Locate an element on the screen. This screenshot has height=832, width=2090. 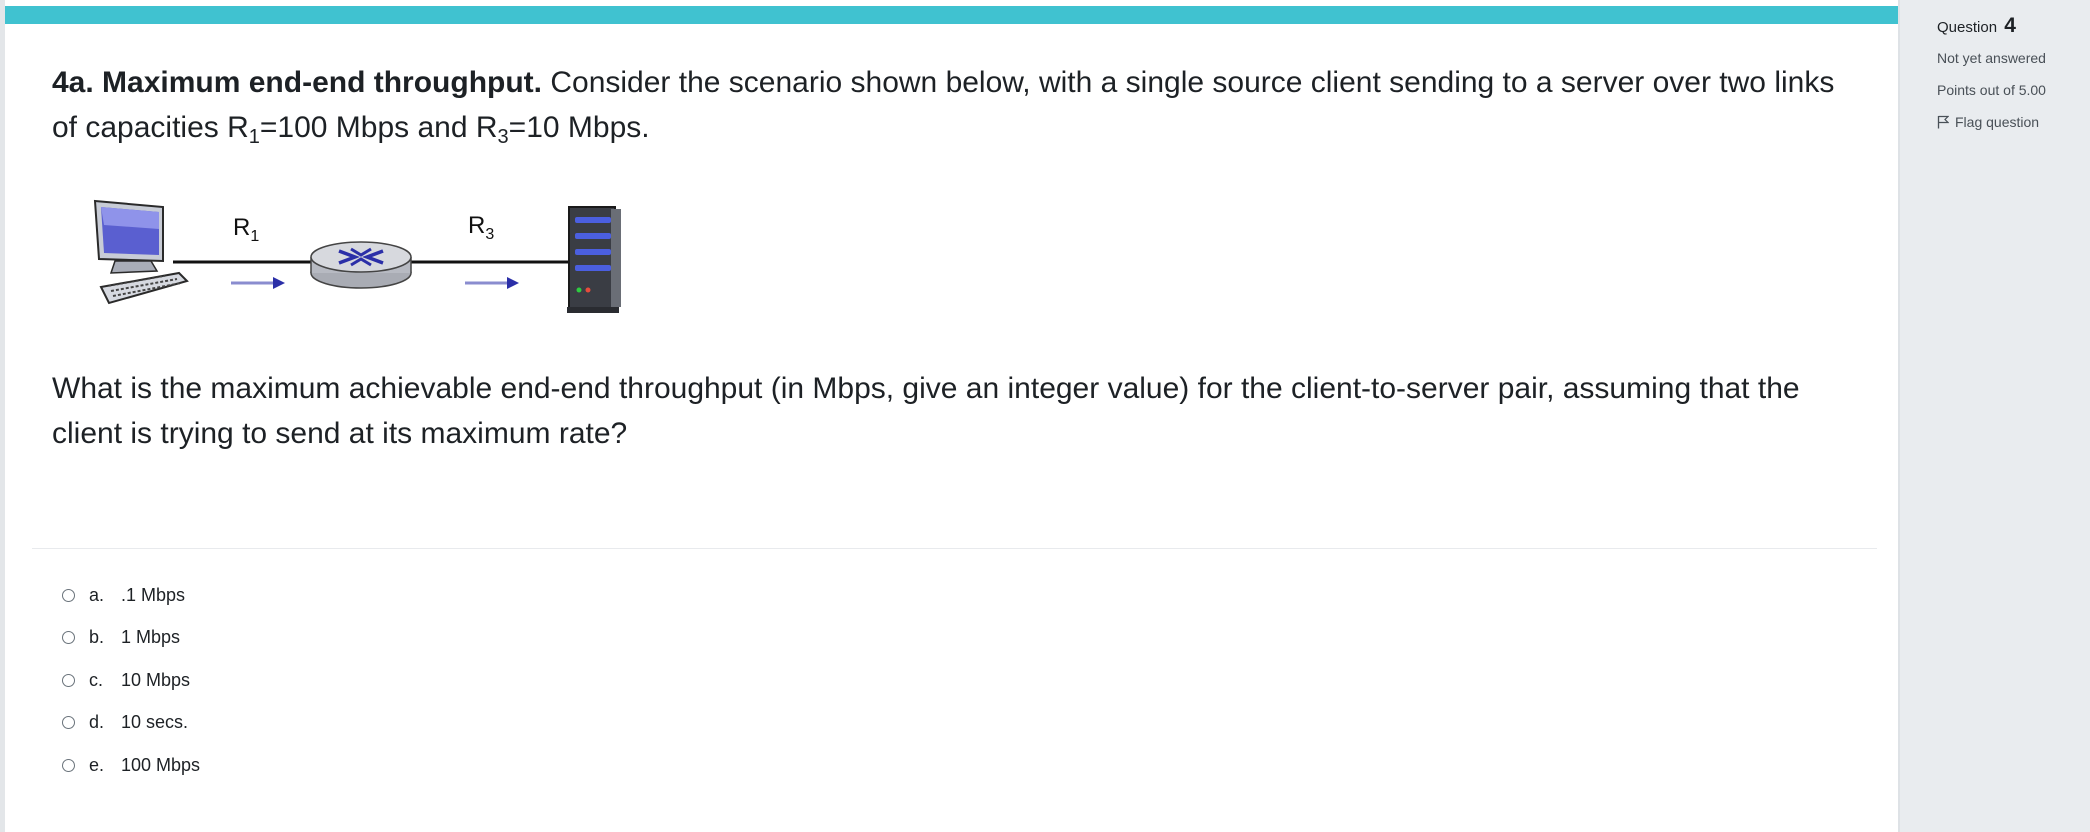
network-diagram: R1 R3 is located at coordinates (357, 256).